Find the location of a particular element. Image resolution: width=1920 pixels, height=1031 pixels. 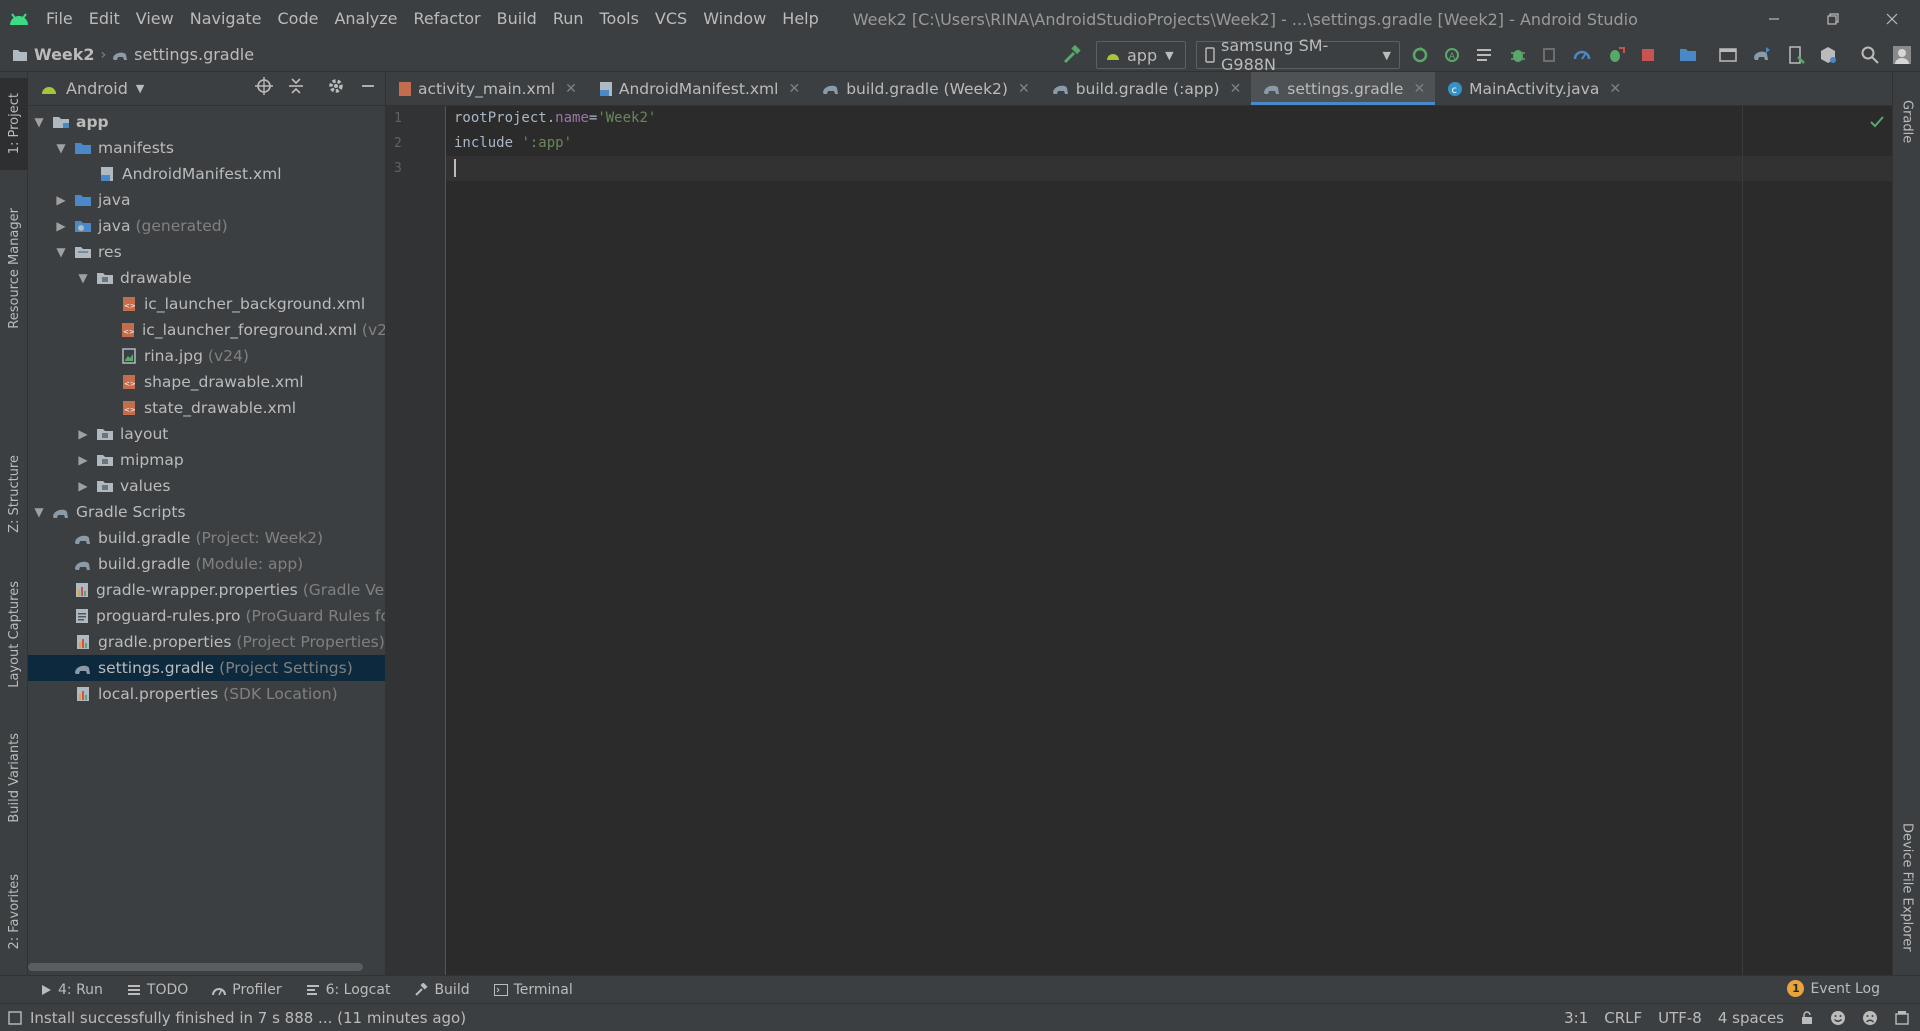

menu-view: View is located at coordinates (155, 19).